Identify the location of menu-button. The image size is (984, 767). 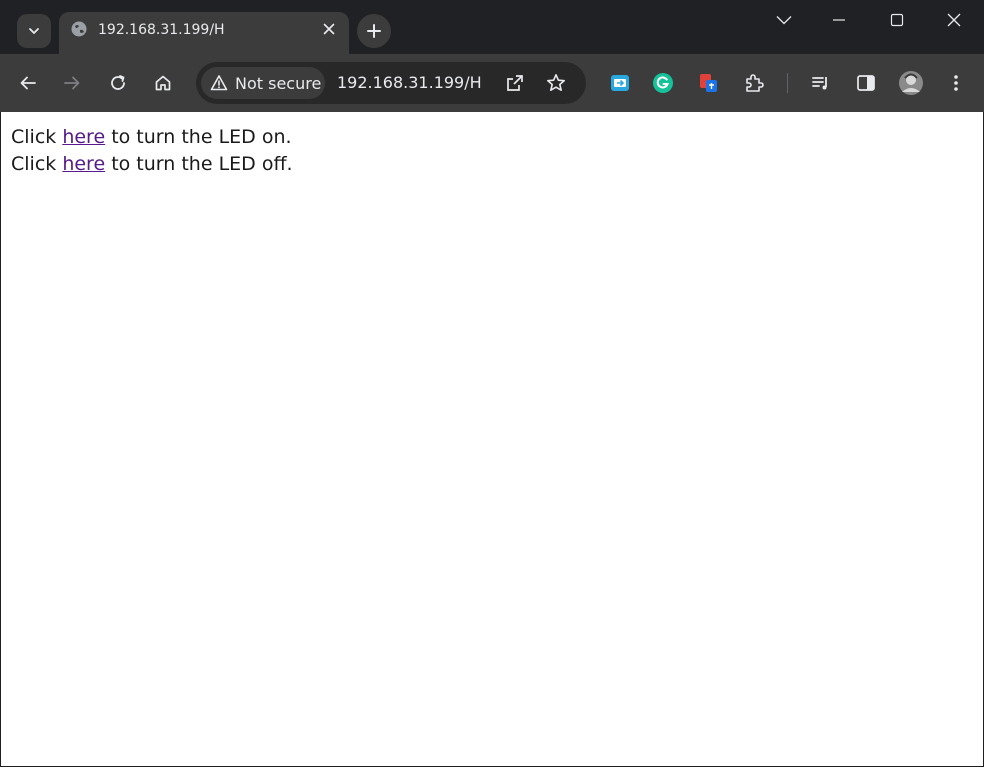
(956, 83).